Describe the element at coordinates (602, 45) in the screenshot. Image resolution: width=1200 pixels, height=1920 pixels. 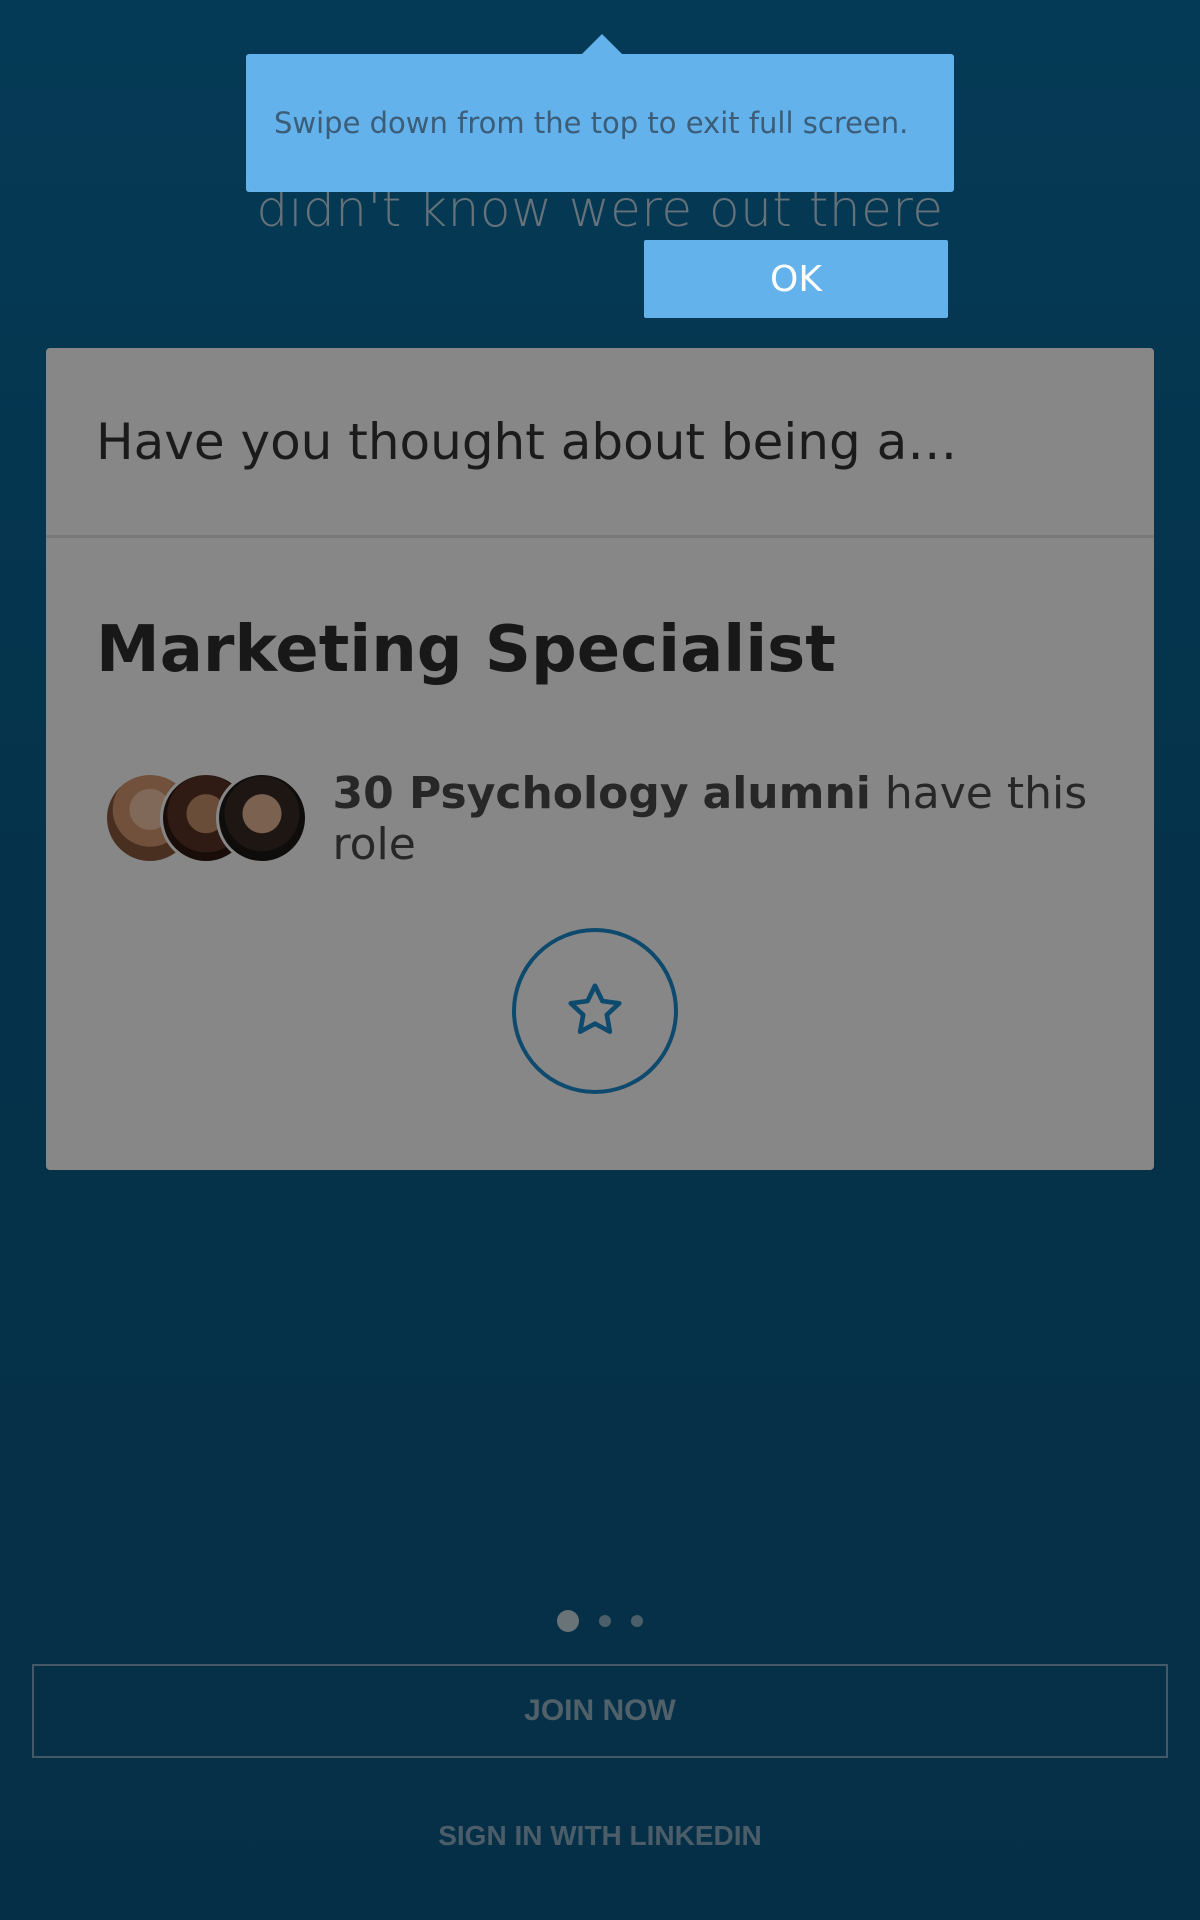
I see `tooltip-arrow` at that location.